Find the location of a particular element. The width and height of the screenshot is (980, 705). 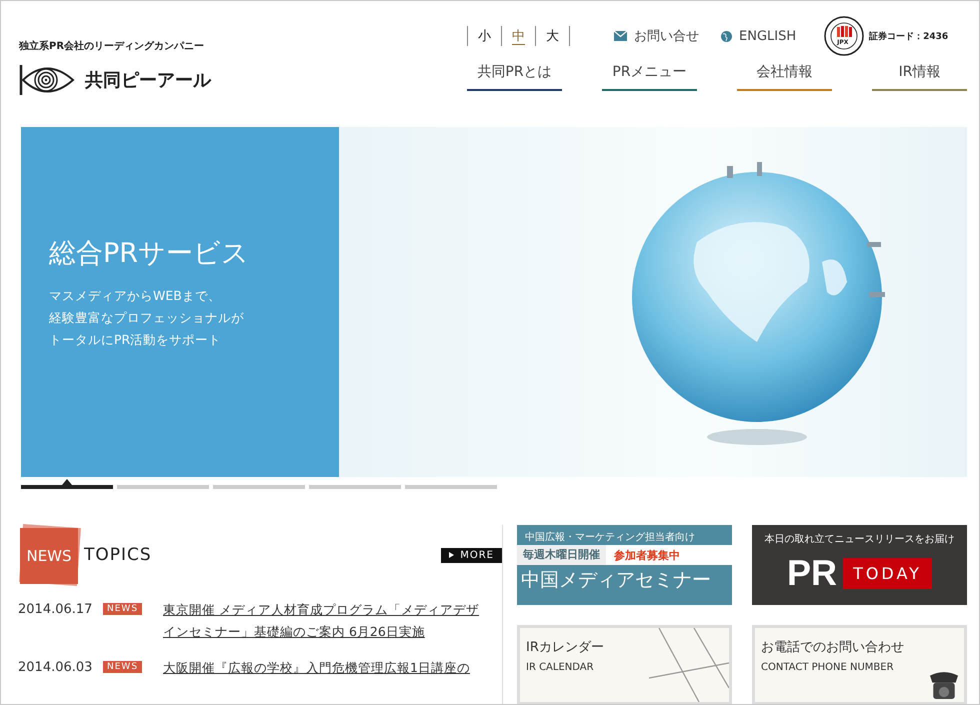

news-date: 2014.06.17 is located at coordinates (56, 610).